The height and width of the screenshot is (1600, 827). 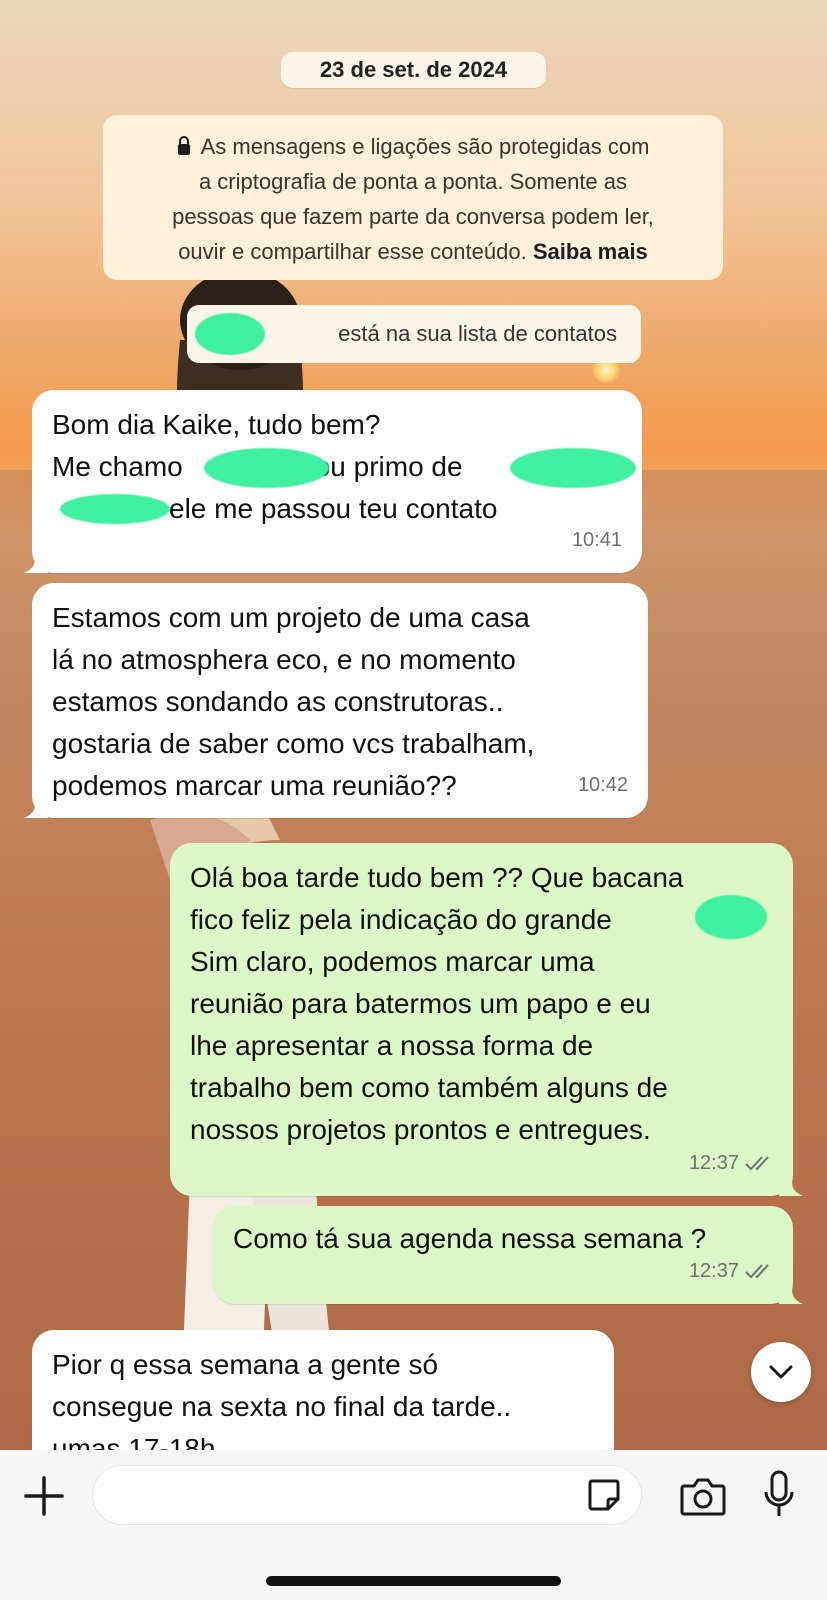 I want to click on message-text: Sim claro, podemos marcar uma, so click(x=392, y=961).